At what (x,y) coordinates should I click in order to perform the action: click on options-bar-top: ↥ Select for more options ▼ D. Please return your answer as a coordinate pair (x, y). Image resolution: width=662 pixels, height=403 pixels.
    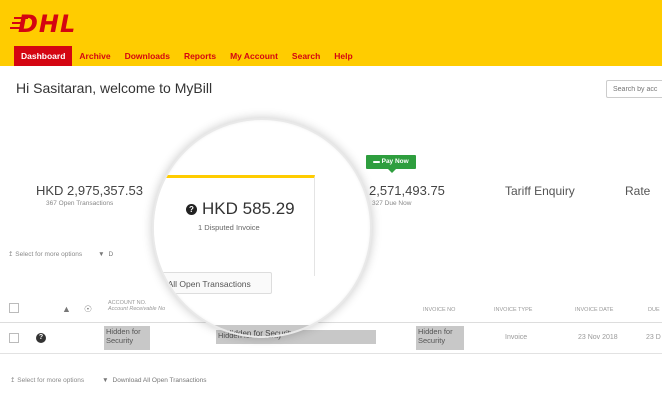
    Looking at the image, I should click on (60, 254).